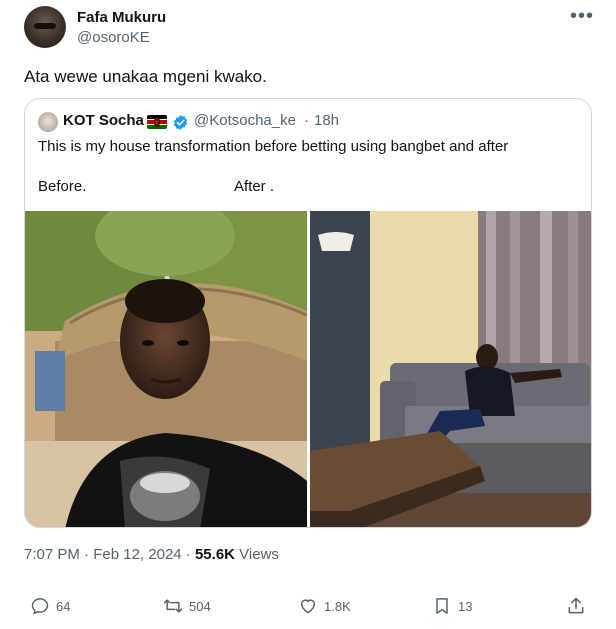 The width and height of the screenshot is (616, 629). I want to click on tweet-meta: 7:07 PM · Feb 12, 2024 · 55.6K Views, so click(151, 554).